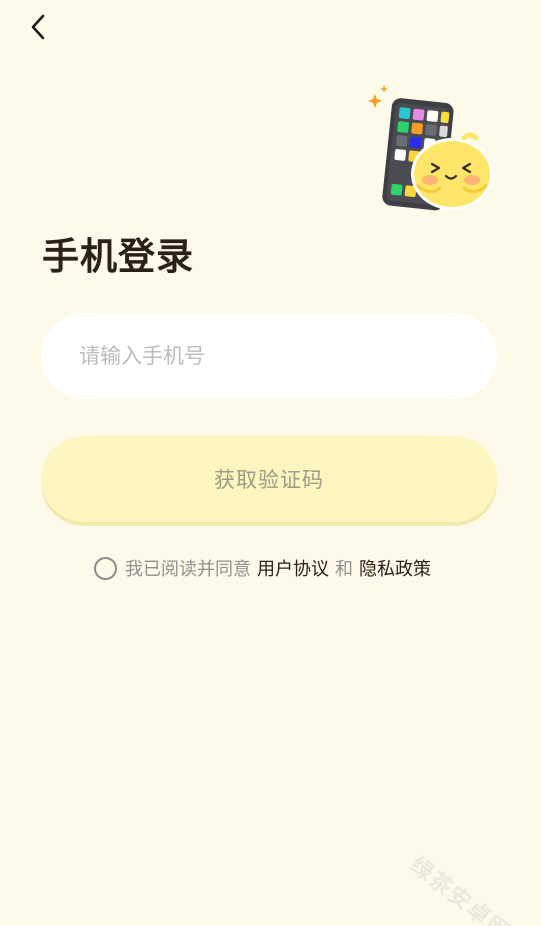 This screenshot has width=541, height=926. Describe the element at coordinates (459, 889) in the screenshot. I see `watermark: 绿茶安卓网` at that location.